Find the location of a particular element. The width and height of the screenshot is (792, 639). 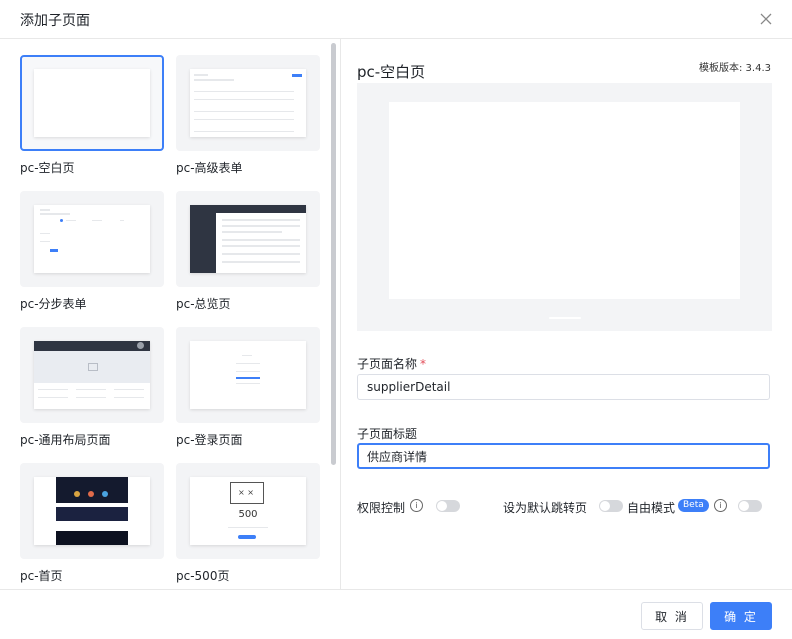

dialog-title: 添加子页面 is located at coordinates (55, 21).